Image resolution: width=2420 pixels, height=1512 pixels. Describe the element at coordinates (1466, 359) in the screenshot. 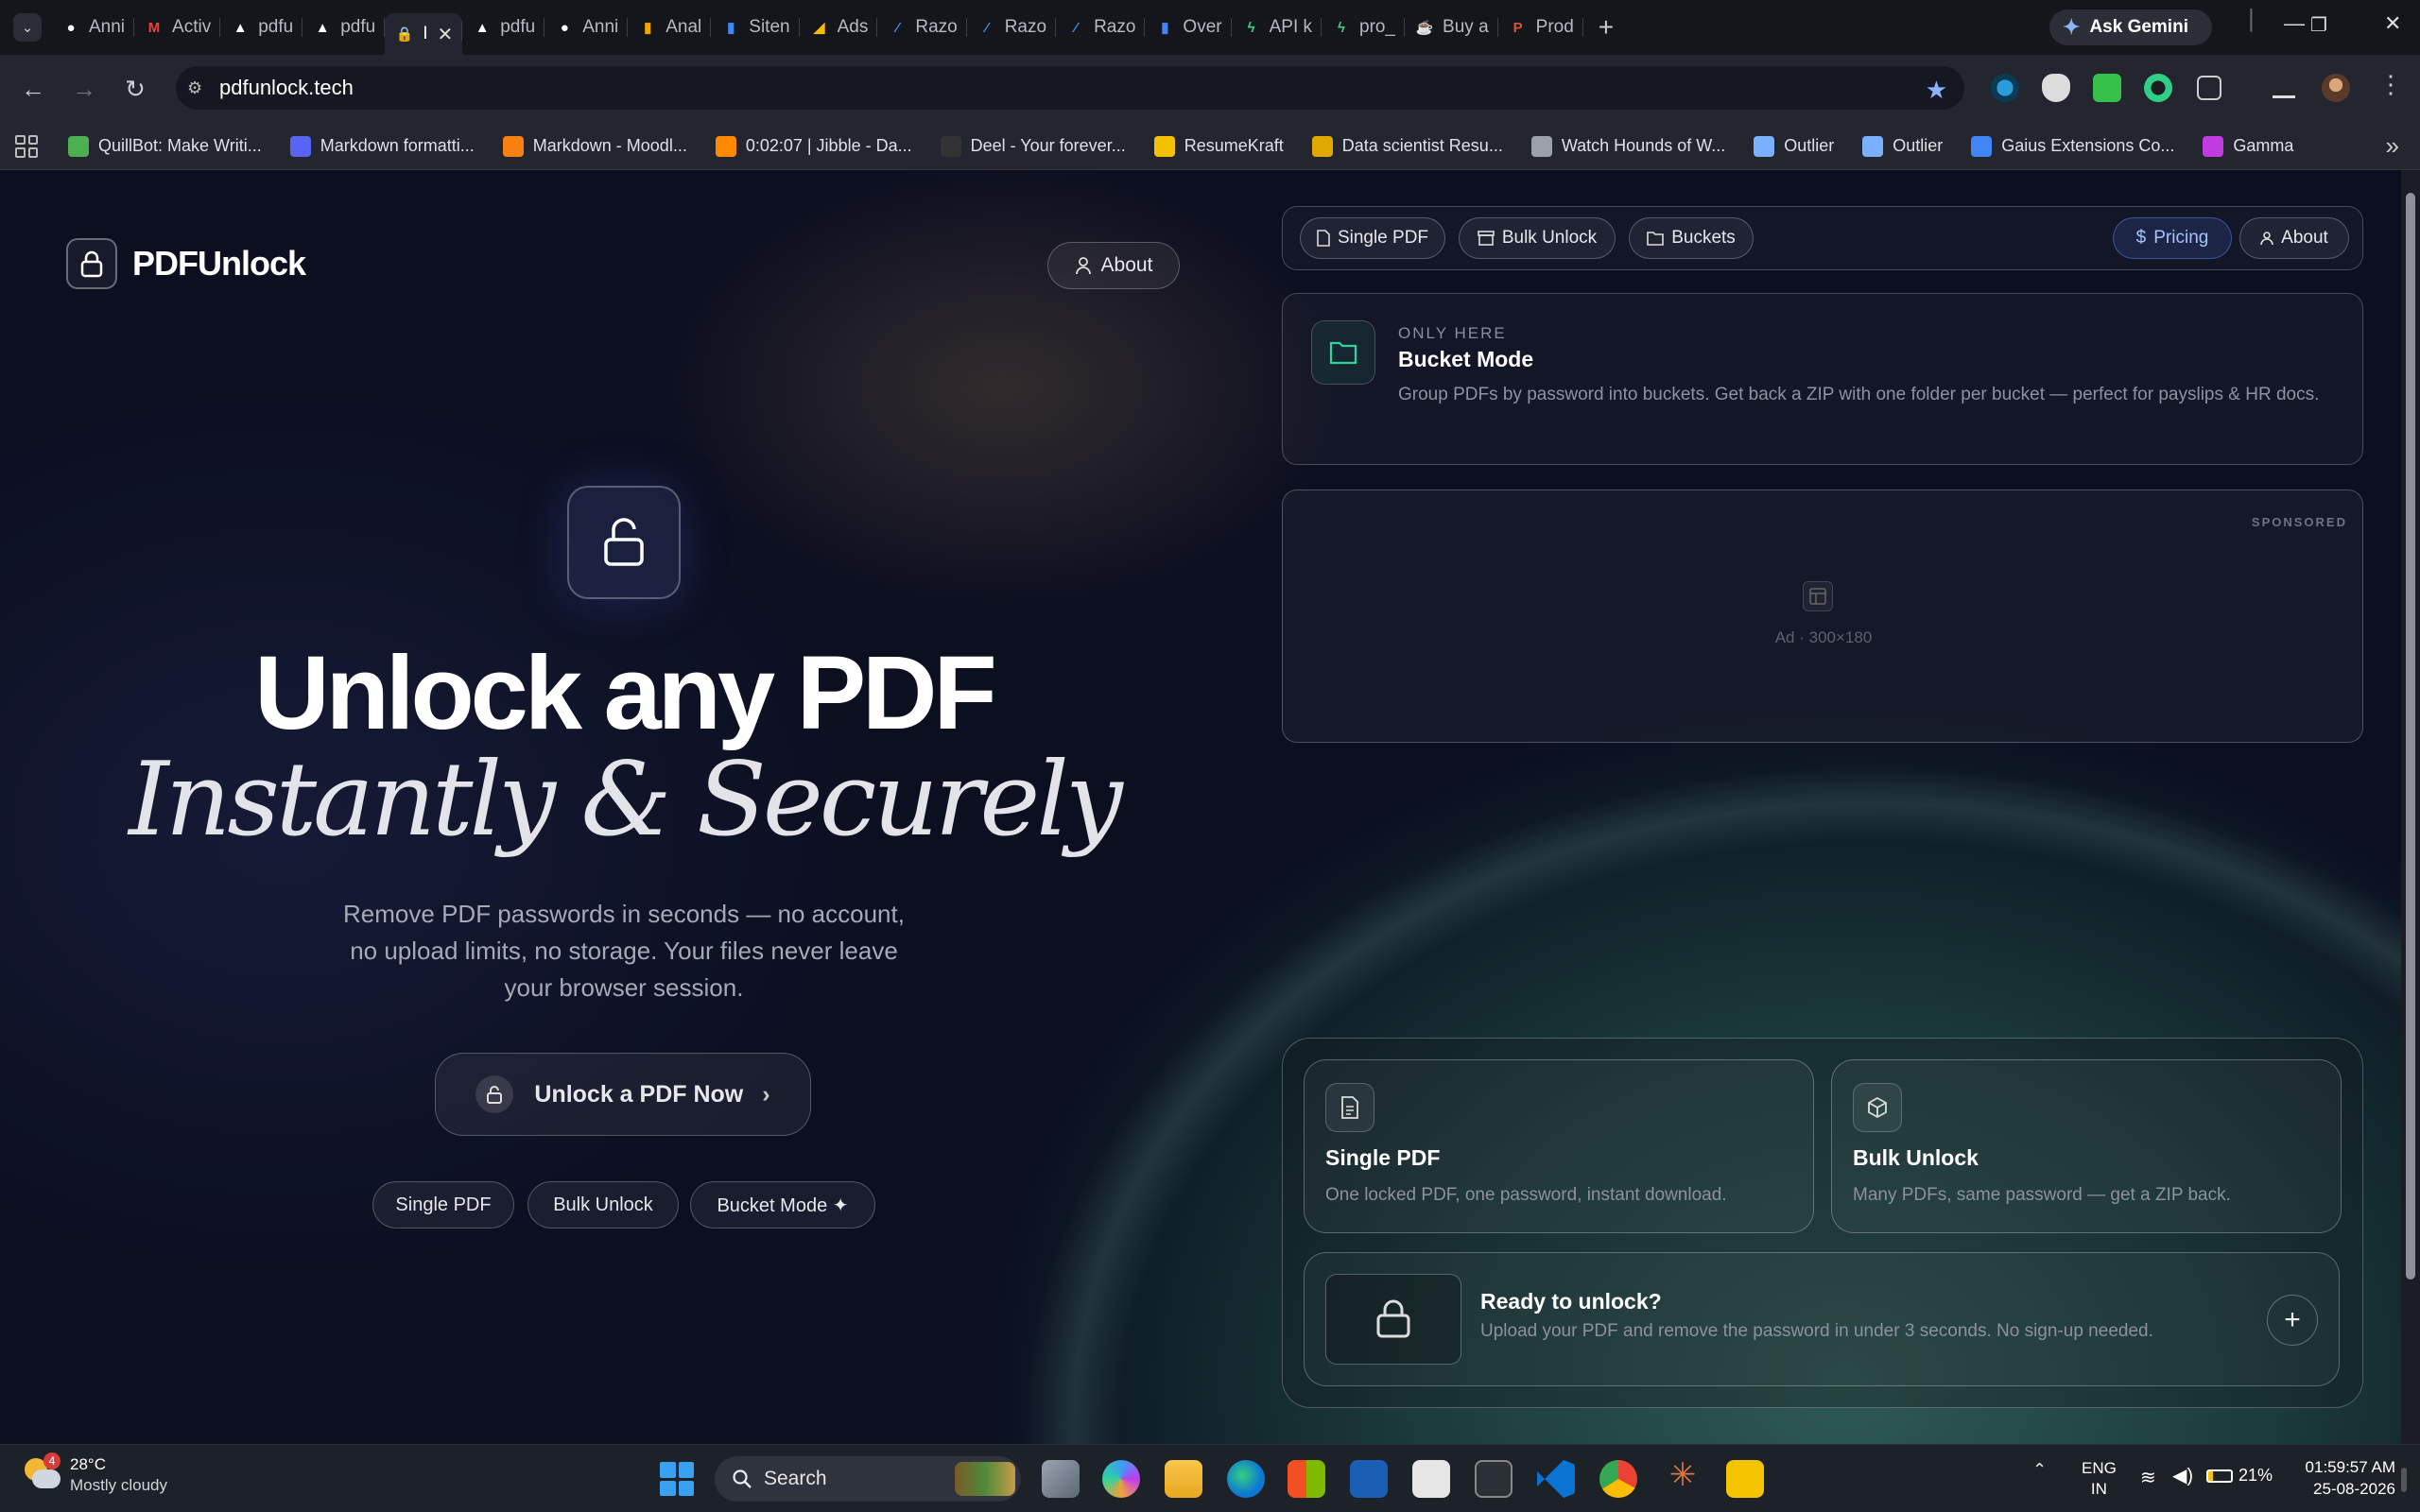

I see `bucket-title: Bucket Mode` at that location.